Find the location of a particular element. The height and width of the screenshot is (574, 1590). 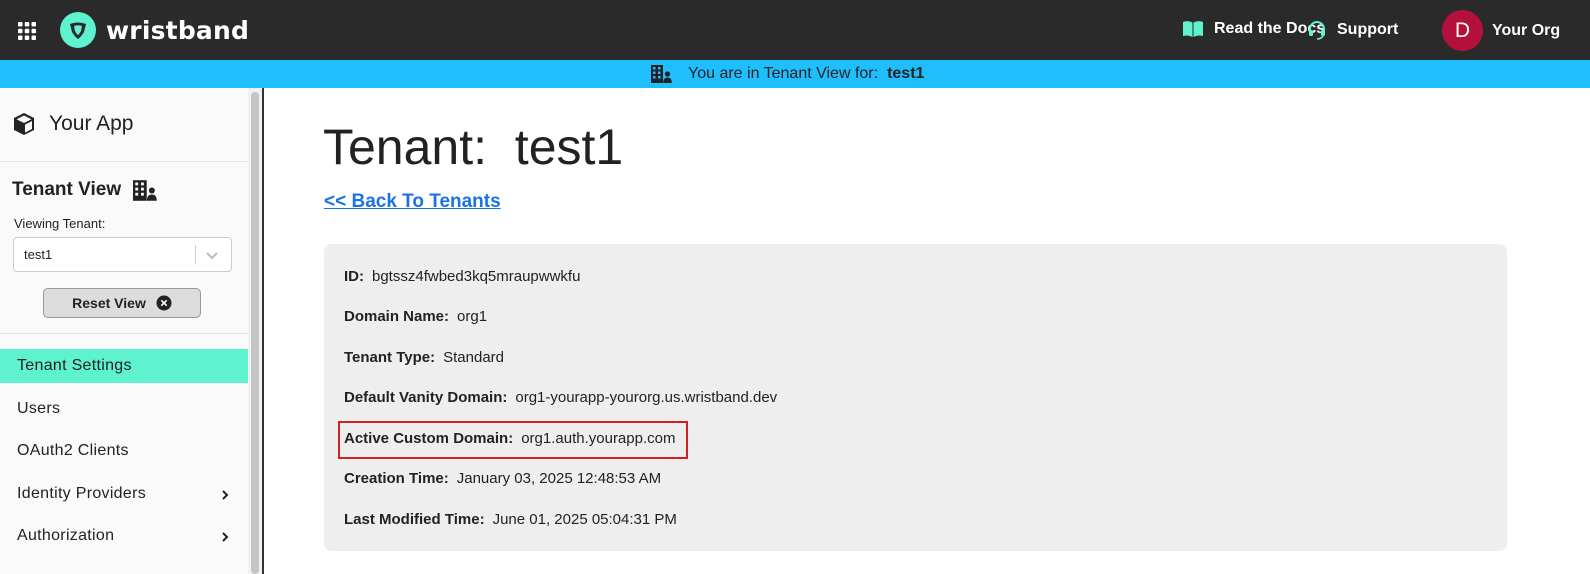

tenant-view-banner: You are in Tenant View for: test1 is located at coordinates (795, 74).